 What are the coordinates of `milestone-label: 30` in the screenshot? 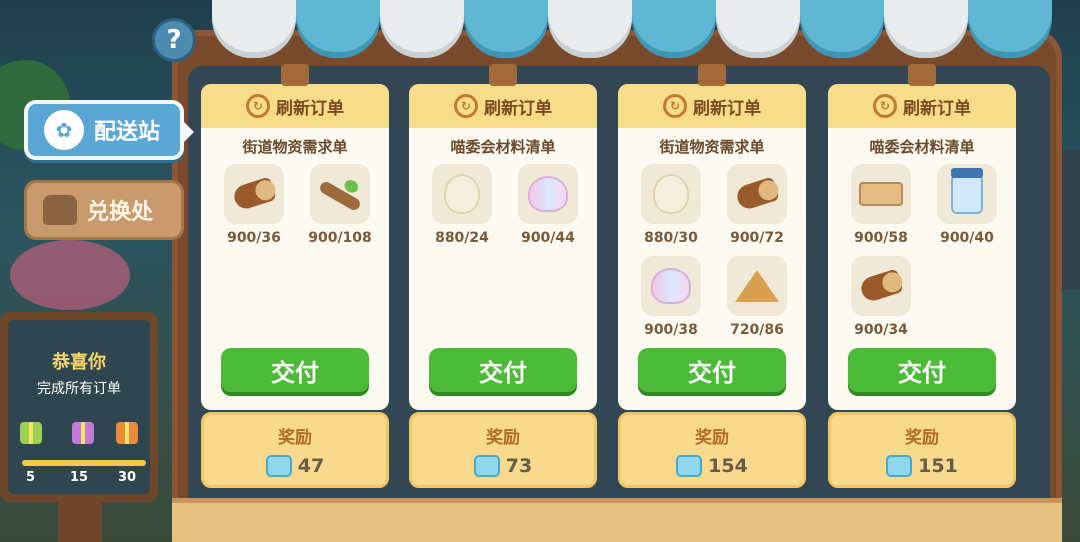 It's located at (127, 477).